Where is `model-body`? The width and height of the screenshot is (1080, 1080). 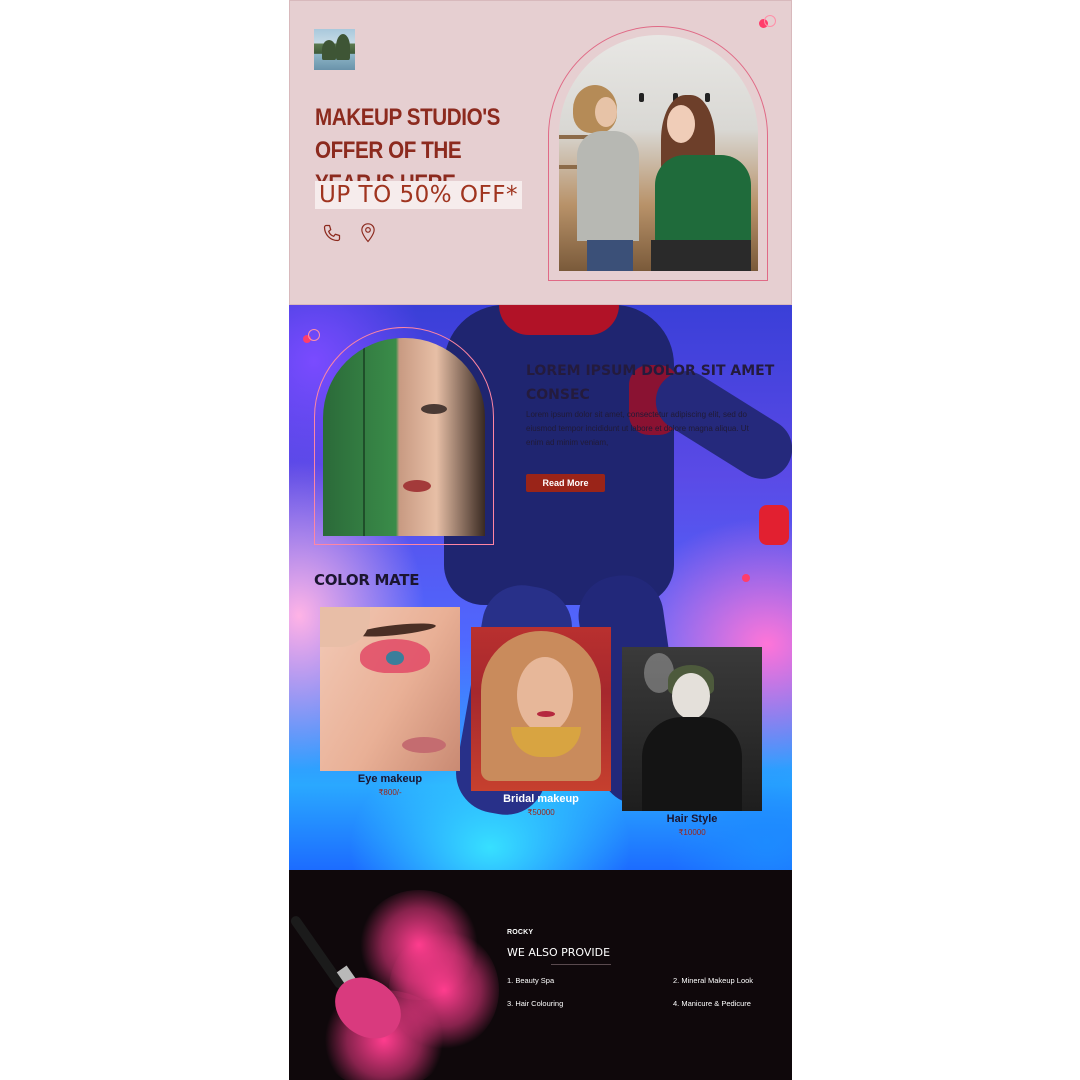 model-body is located at coordinates (703, 201).